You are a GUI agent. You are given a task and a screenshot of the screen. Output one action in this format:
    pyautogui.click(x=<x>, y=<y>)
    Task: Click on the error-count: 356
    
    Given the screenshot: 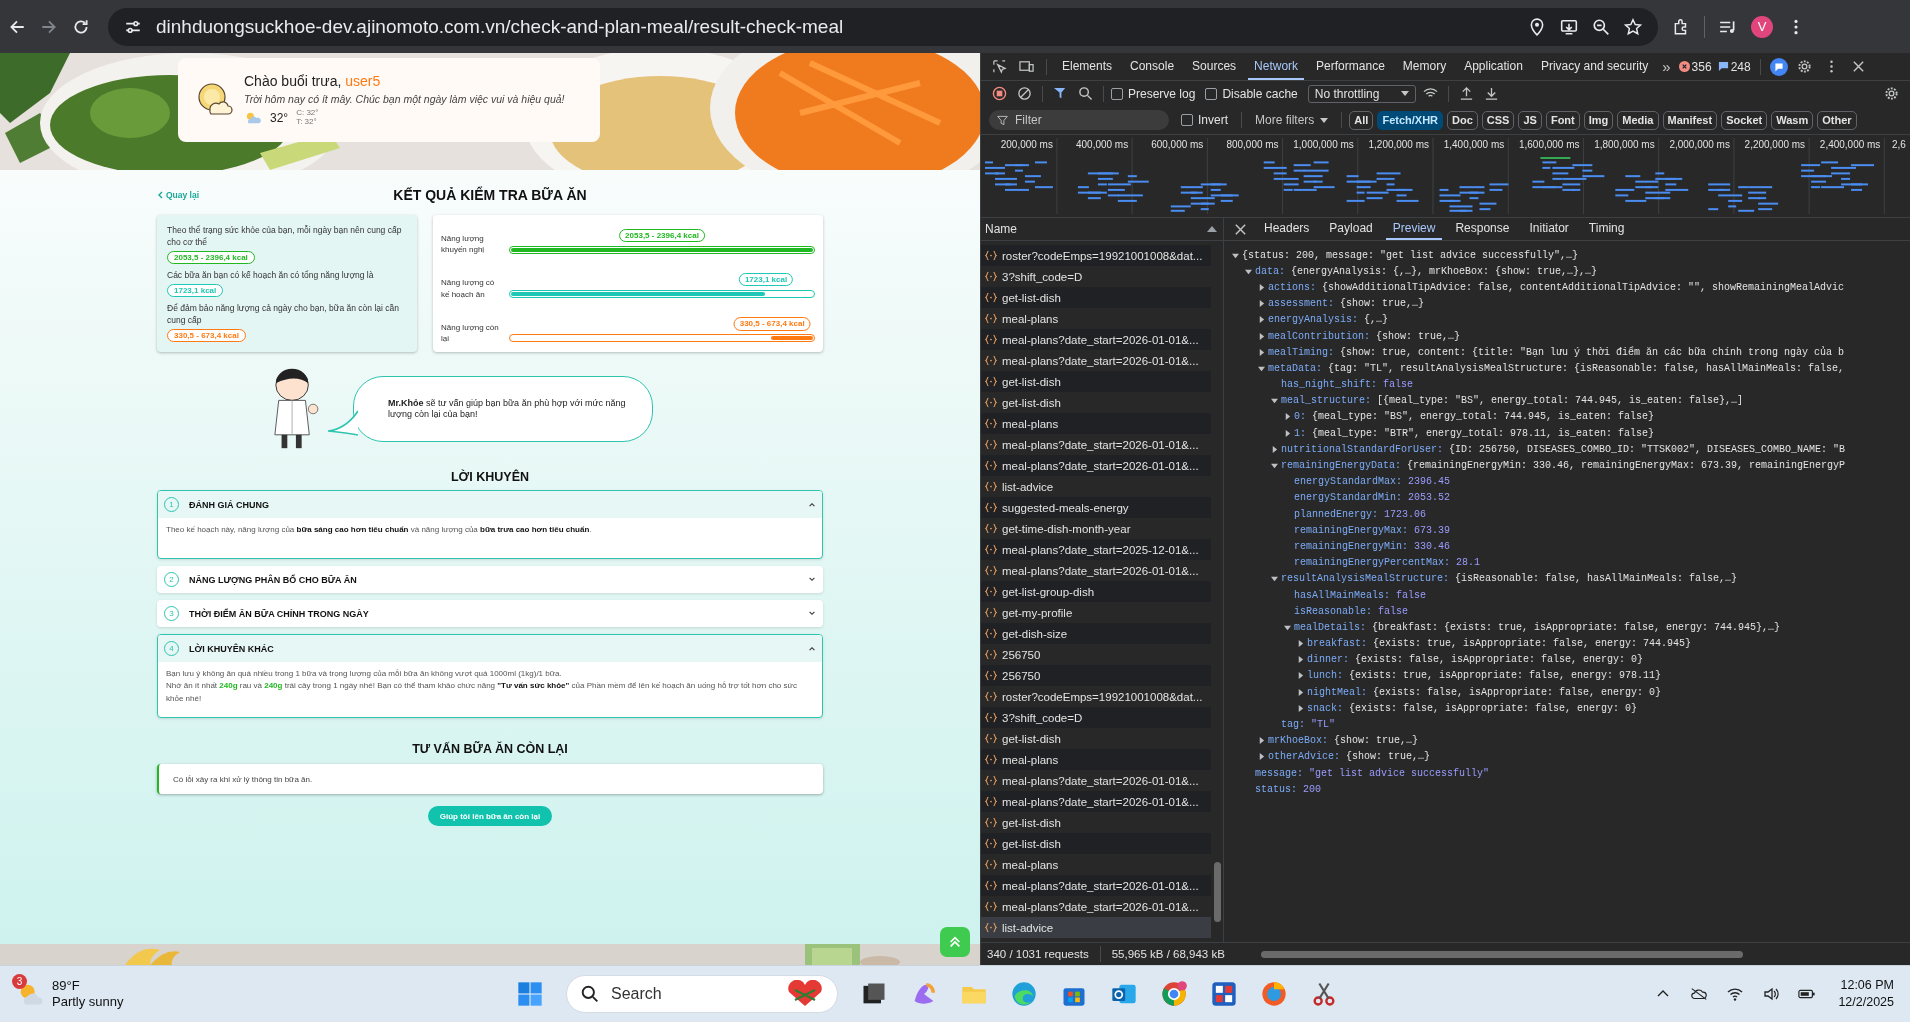 What is the action you would take?
    pyautogui.click(x=1701, y=66)
    